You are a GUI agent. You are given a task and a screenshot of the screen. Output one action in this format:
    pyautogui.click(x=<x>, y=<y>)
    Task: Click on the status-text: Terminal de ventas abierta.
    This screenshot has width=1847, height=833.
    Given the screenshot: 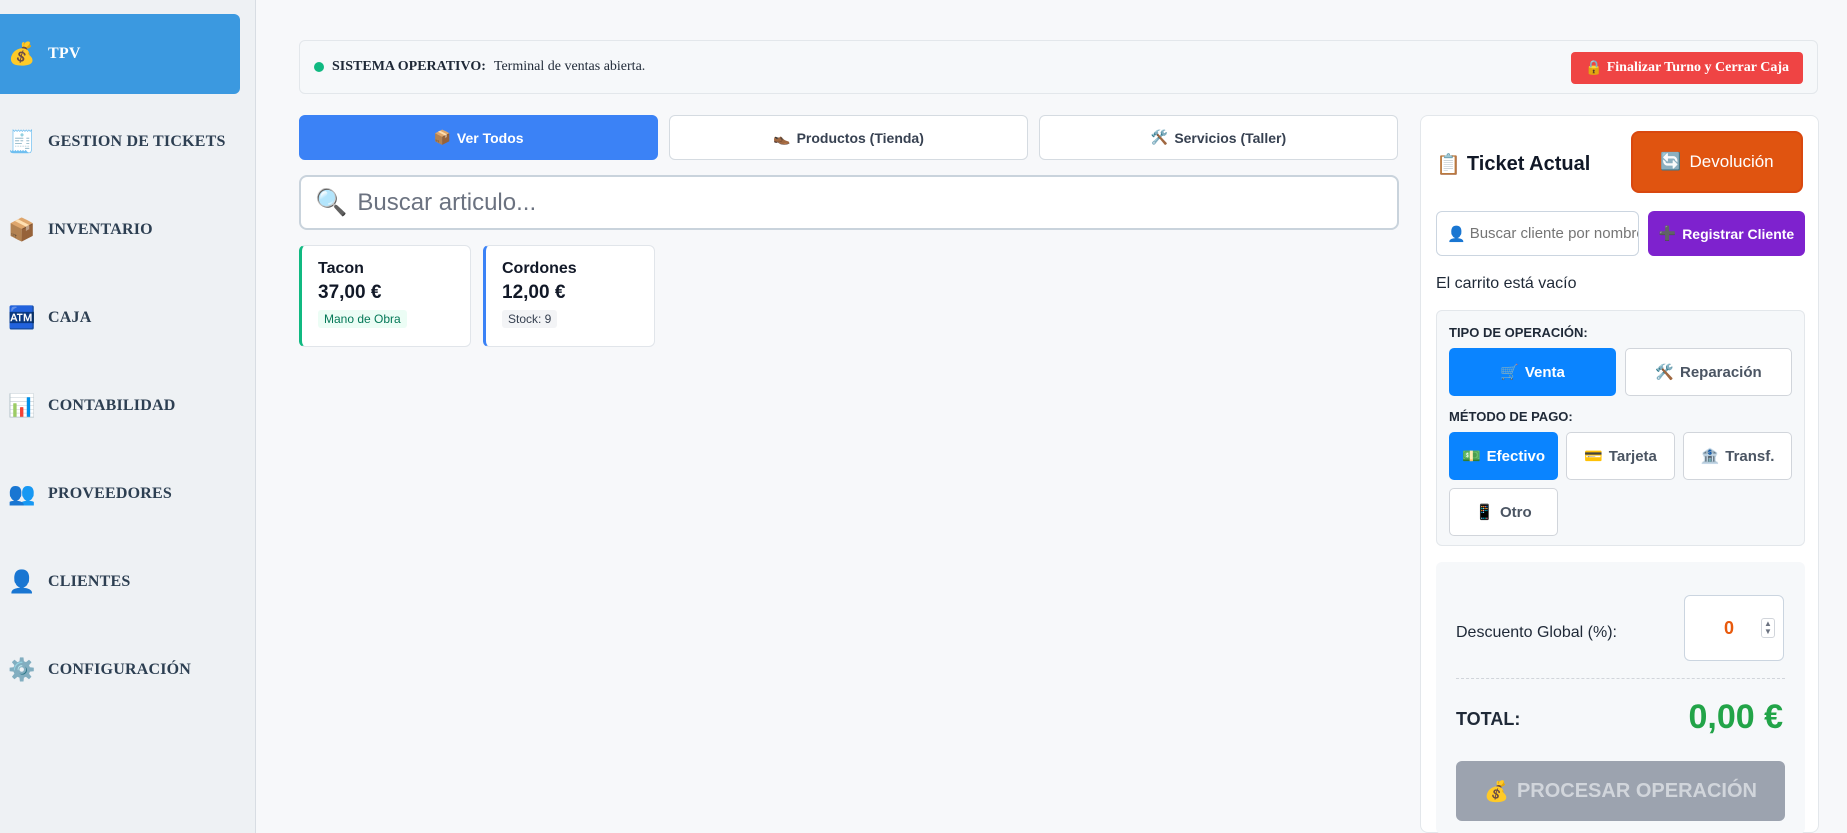 What is the action you would take?
    pyautogui.click(x=569, y=66)
    